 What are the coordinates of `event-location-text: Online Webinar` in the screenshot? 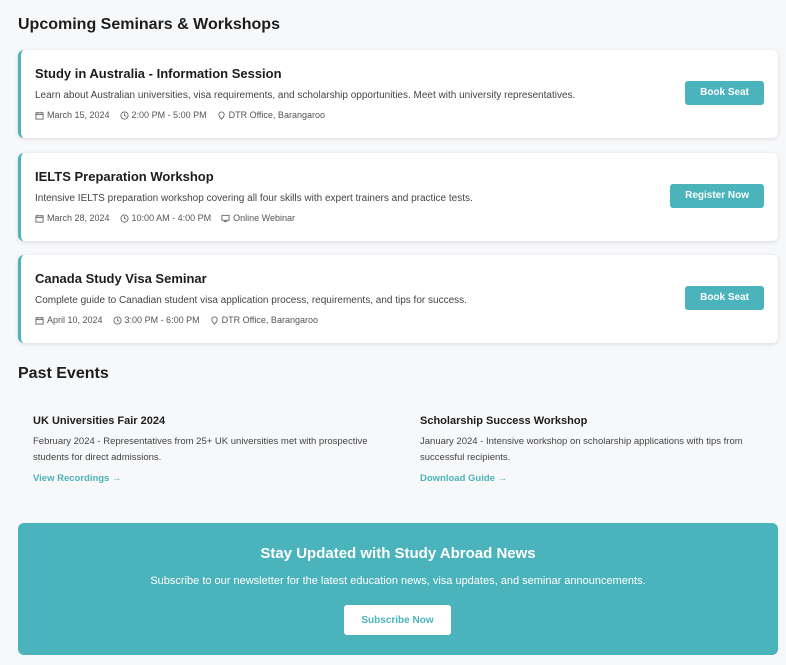 It's located at (264, 218).